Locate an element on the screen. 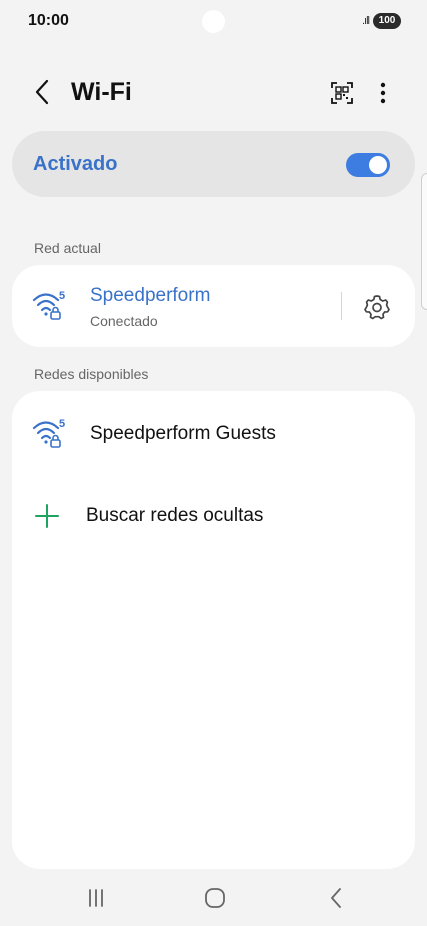 The image size is (427, 926). gear-icon is located at coordinates (377, 307).